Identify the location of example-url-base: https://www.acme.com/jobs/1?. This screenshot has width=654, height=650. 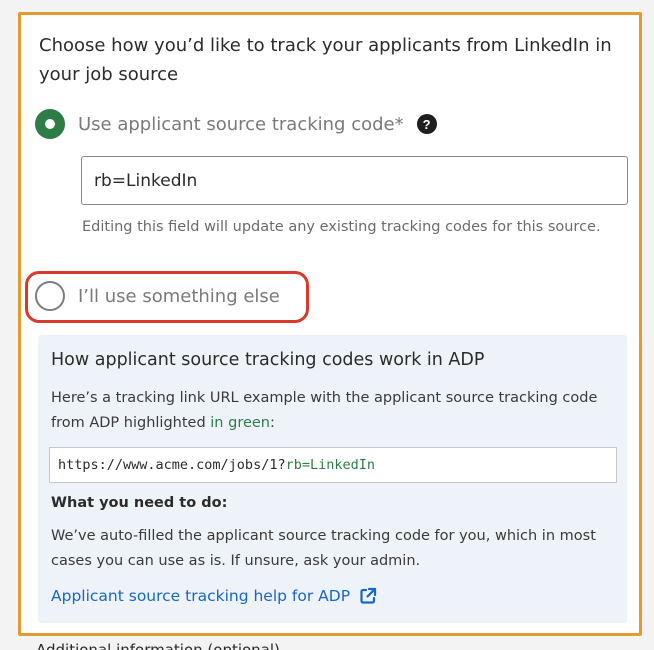
(172, 465).